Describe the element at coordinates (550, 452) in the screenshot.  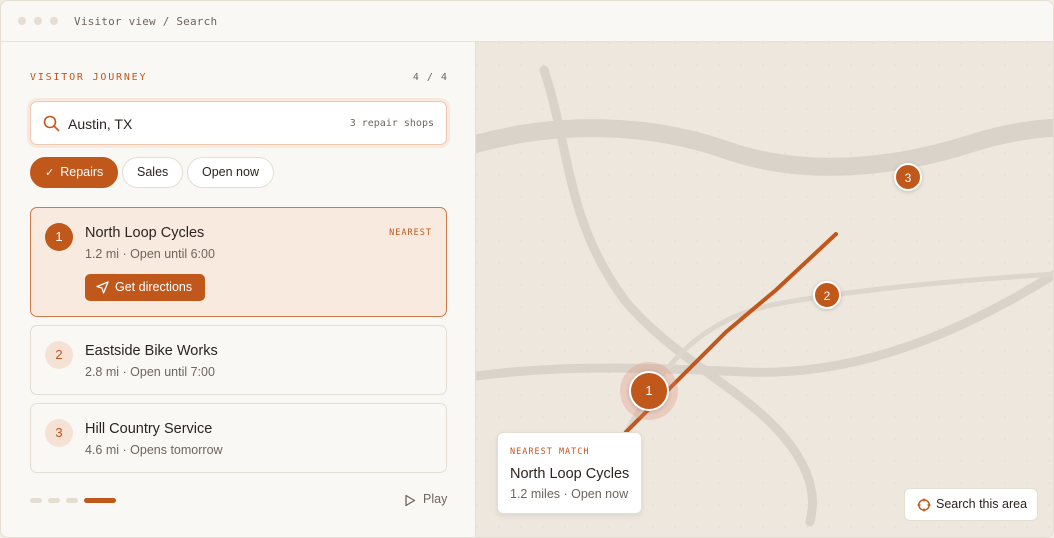
I see `callout-label: NEAREST MATCH` at that location.